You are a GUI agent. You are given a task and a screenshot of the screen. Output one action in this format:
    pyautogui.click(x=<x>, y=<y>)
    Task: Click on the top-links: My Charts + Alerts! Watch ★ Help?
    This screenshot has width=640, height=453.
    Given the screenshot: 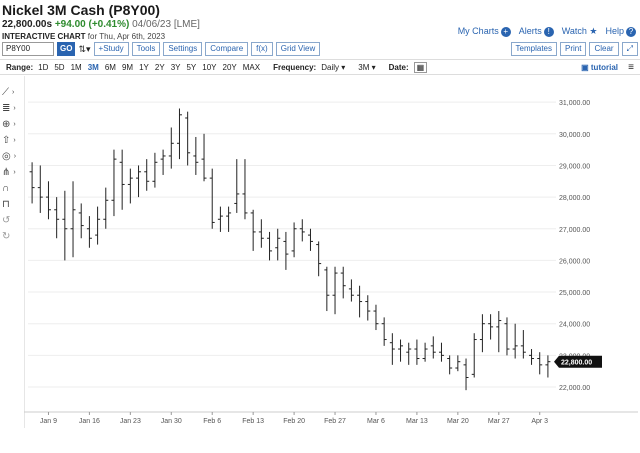 What is the action you would take?
    pyautogui.click(x=547, y=31)
    